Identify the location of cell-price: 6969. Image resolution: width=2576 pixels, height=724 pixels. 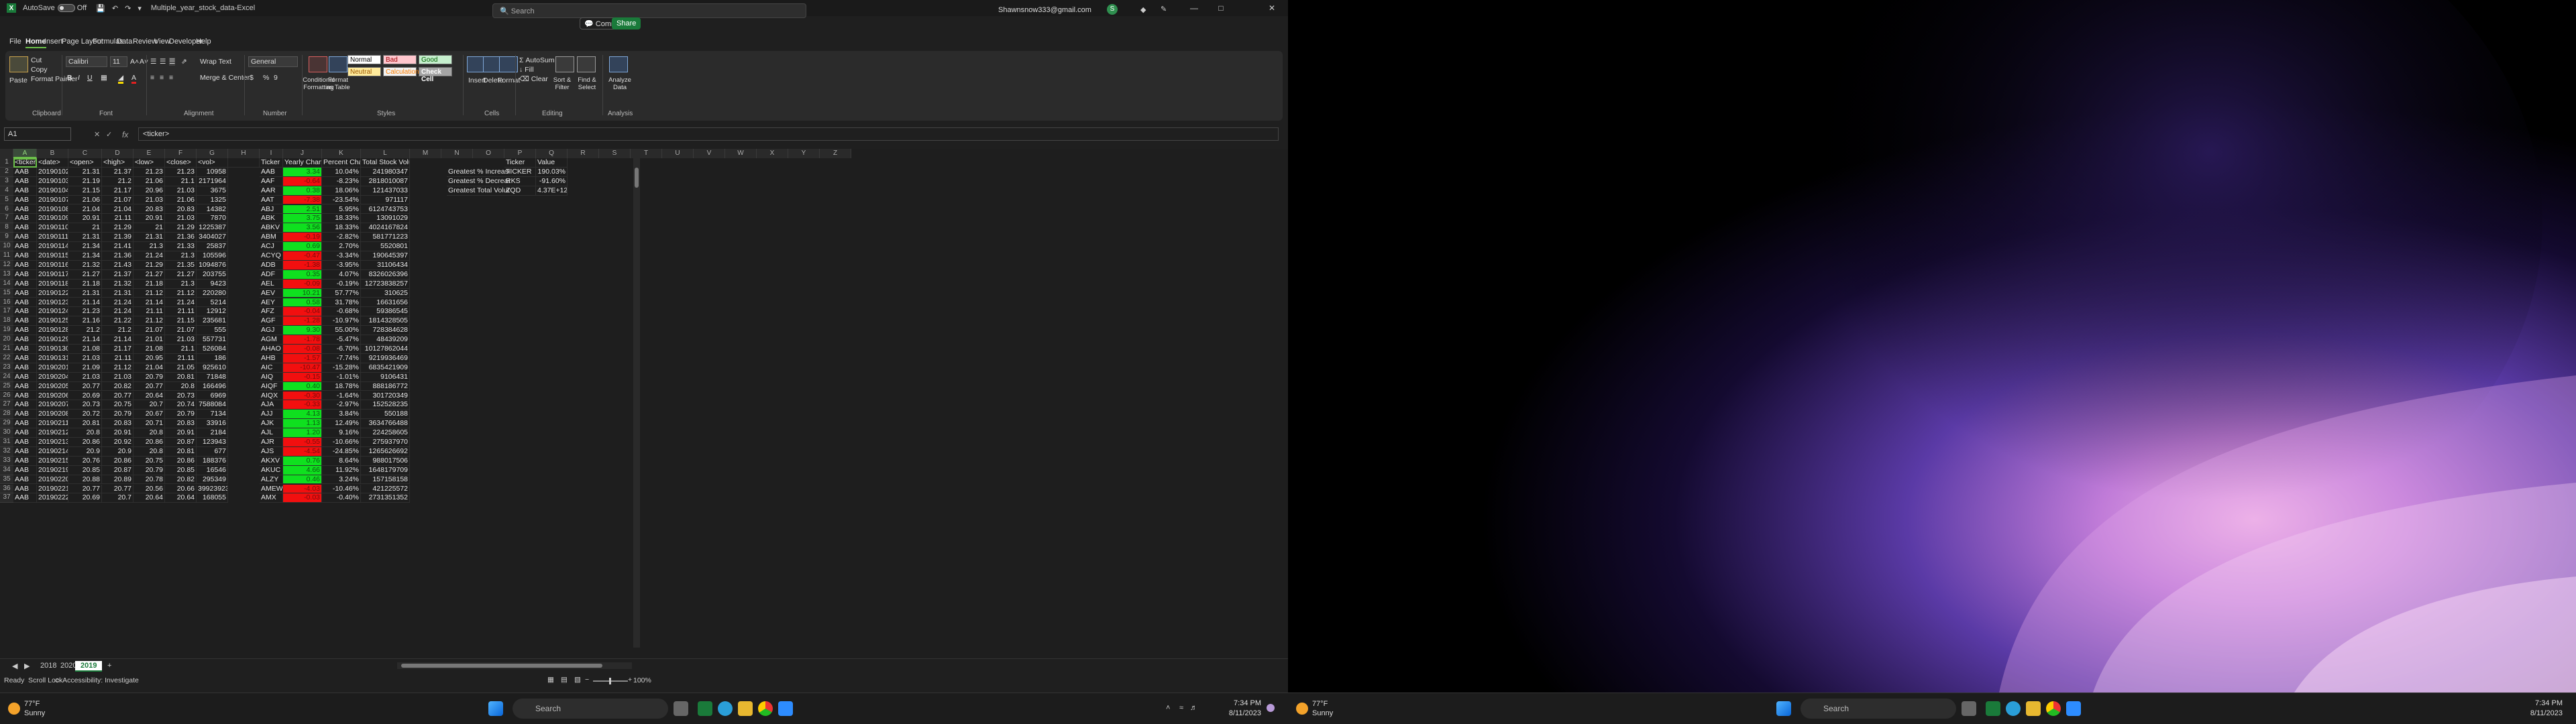
(212, 396).